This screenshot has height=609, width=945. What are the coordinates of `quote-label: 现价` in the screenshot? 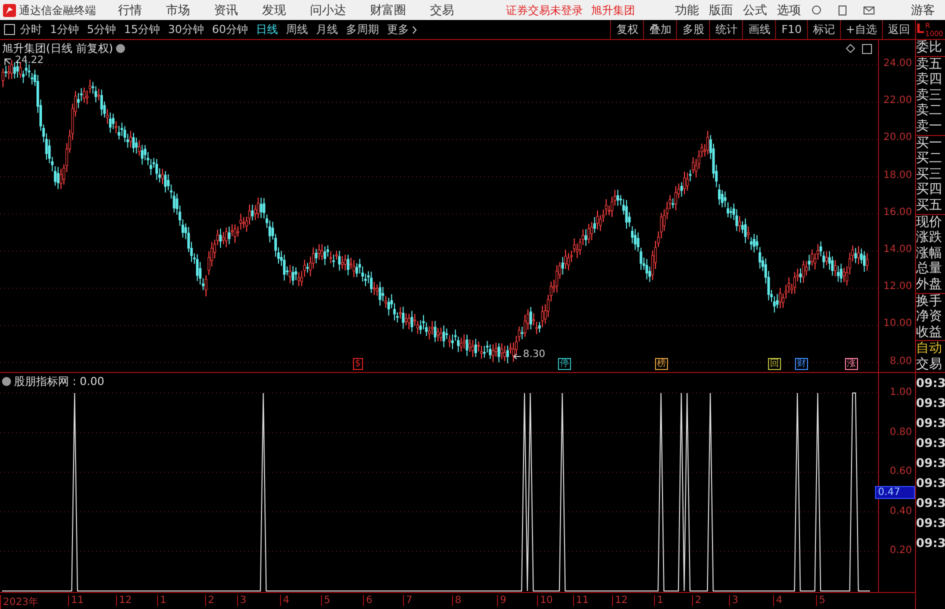 It's located at (929, 222).